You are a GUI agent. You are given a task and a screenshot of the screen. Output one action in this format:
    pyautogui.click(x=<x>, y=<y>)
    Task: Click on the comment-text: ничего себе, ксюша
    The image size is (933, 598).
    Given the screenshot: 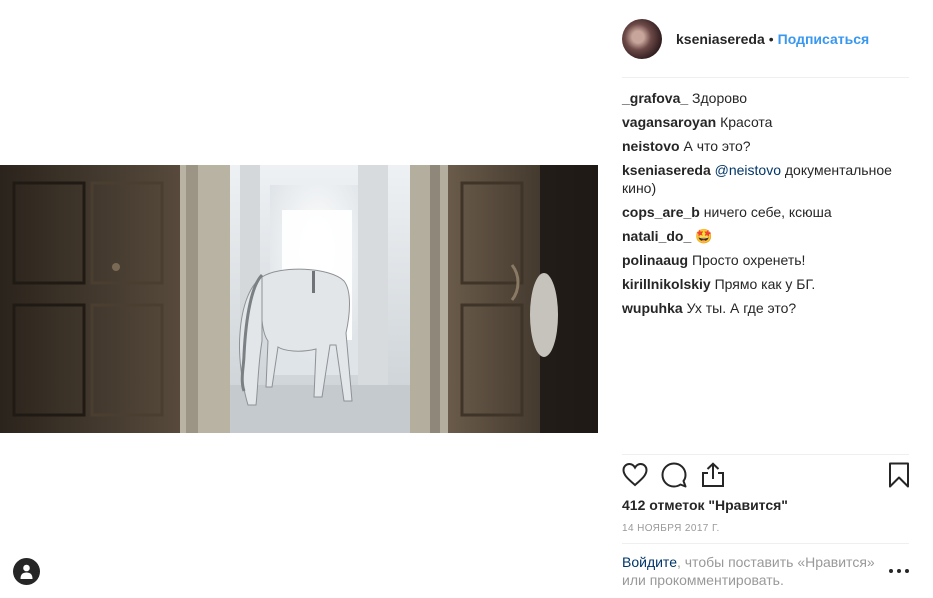 What is the action you would take?
    pyautogui.click(x=767, y=212)
    